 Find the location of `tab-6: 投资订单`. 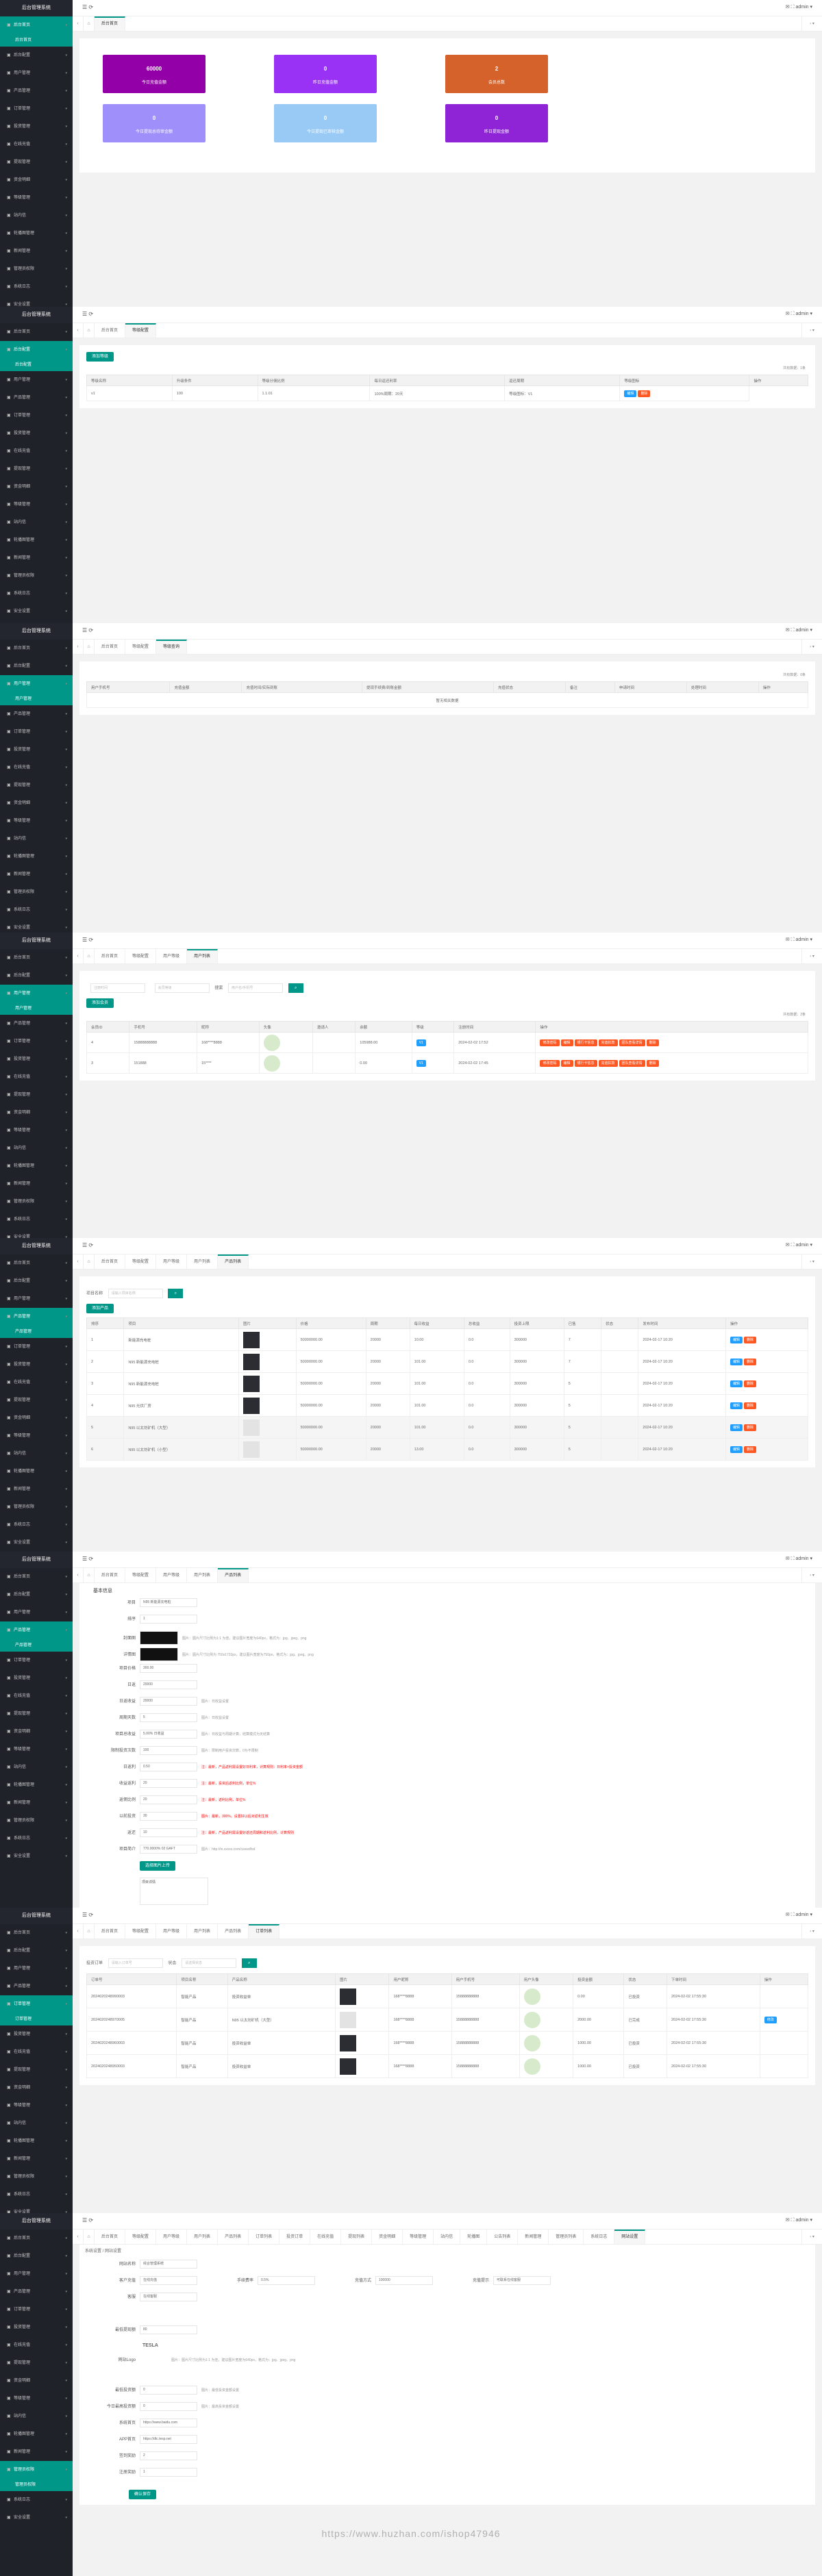

tab-6: 投资订单 is located at coordinates (295, 2237).